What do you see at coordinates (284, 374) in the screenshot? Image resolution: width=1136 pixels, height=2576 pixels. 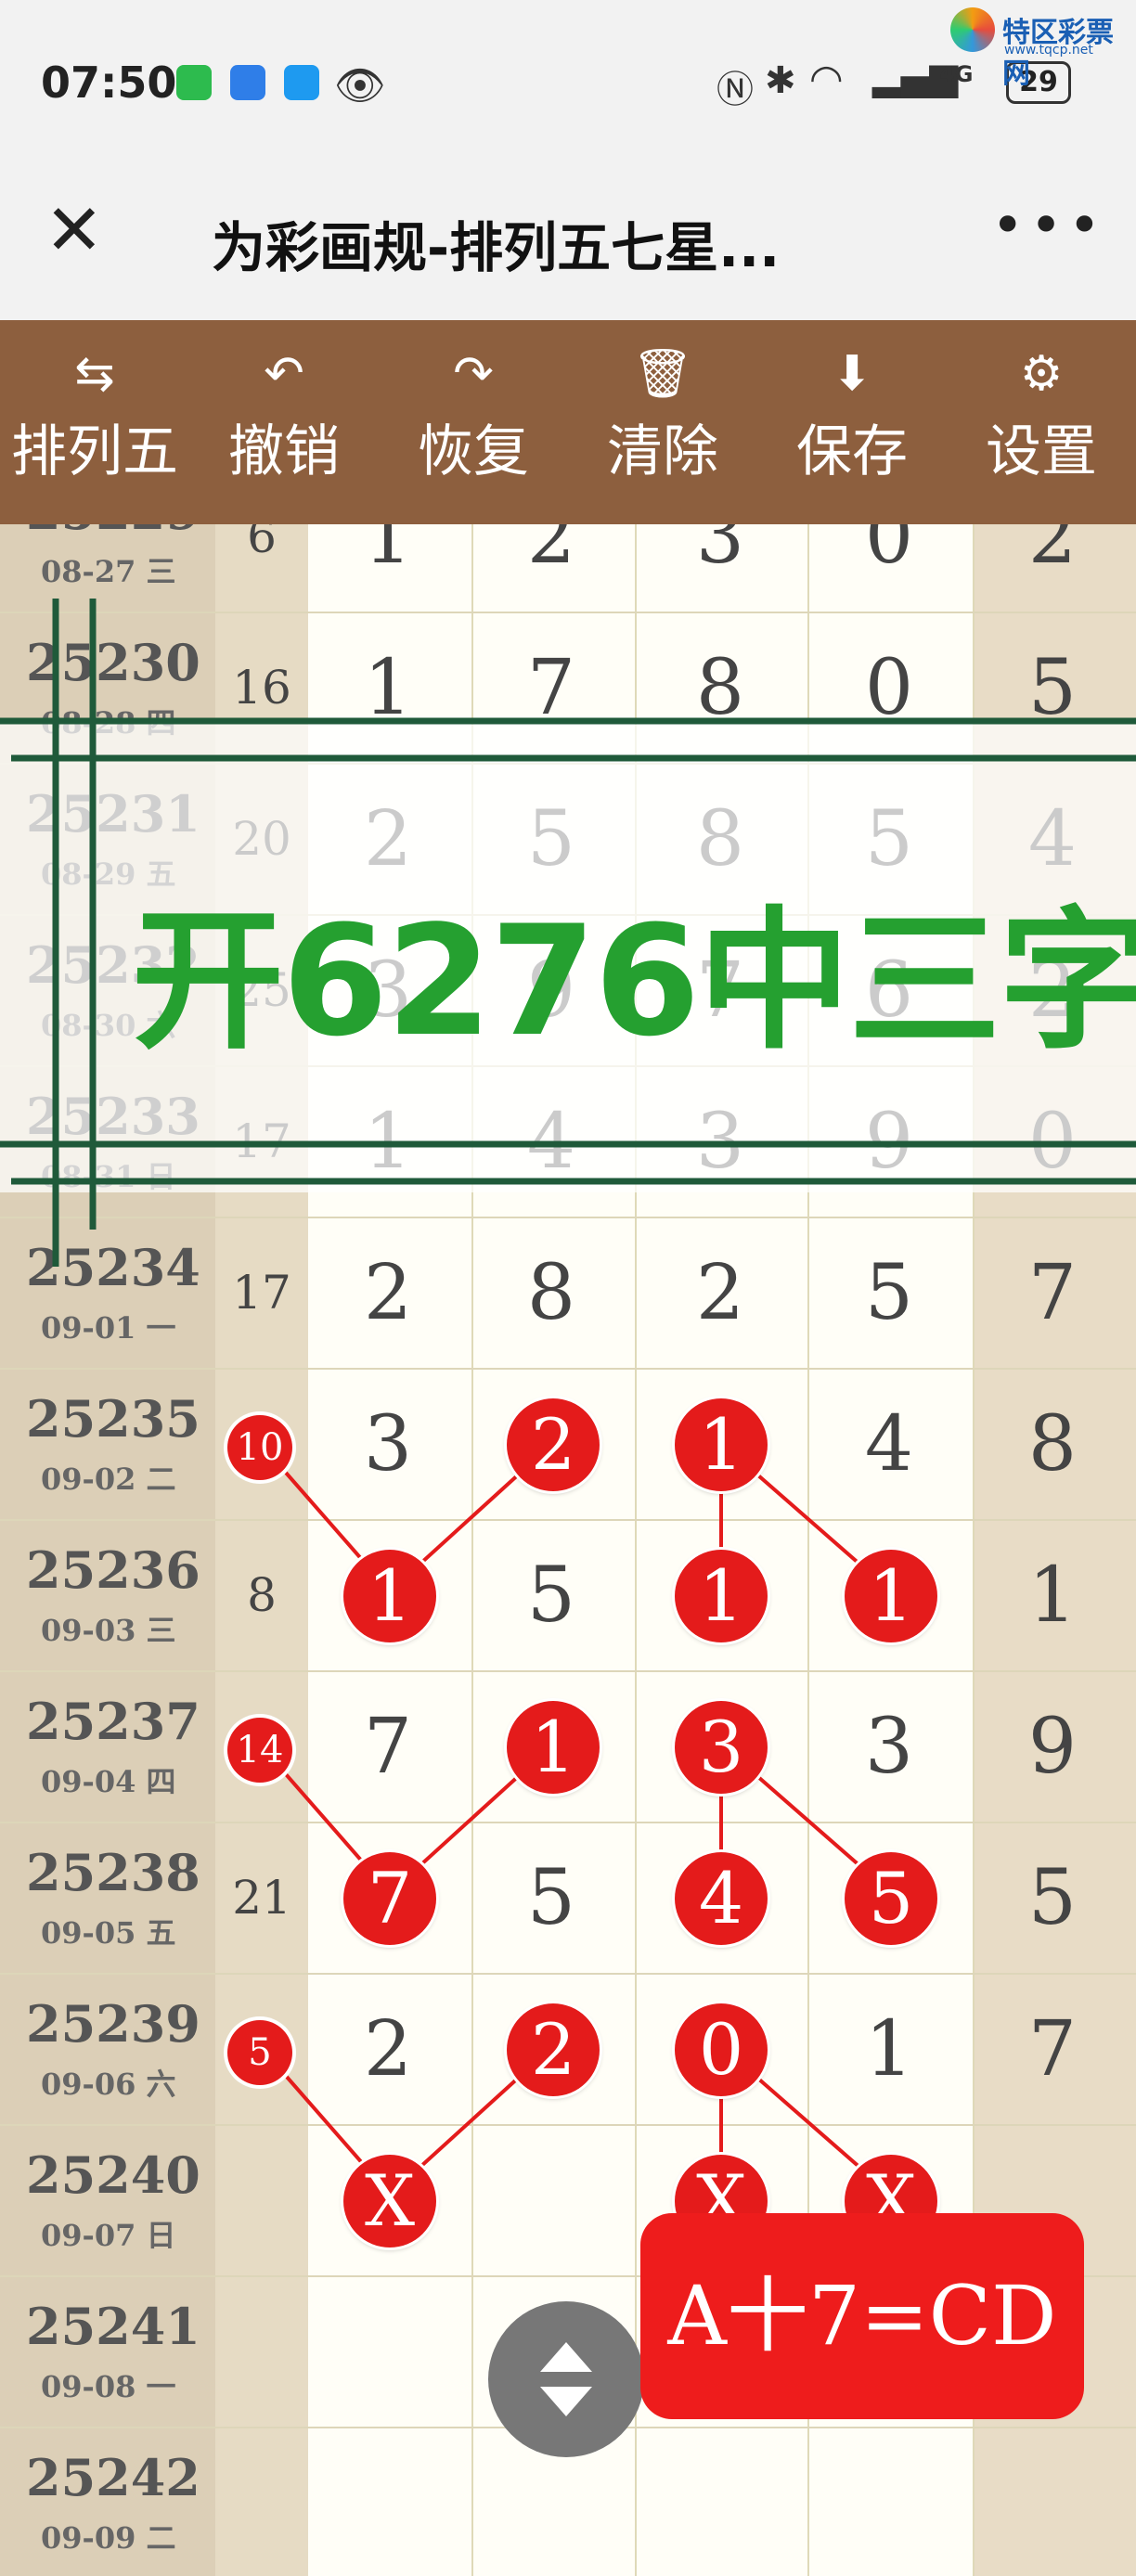 I see `undo-icon: ↶` at bounding box center [284, 374].